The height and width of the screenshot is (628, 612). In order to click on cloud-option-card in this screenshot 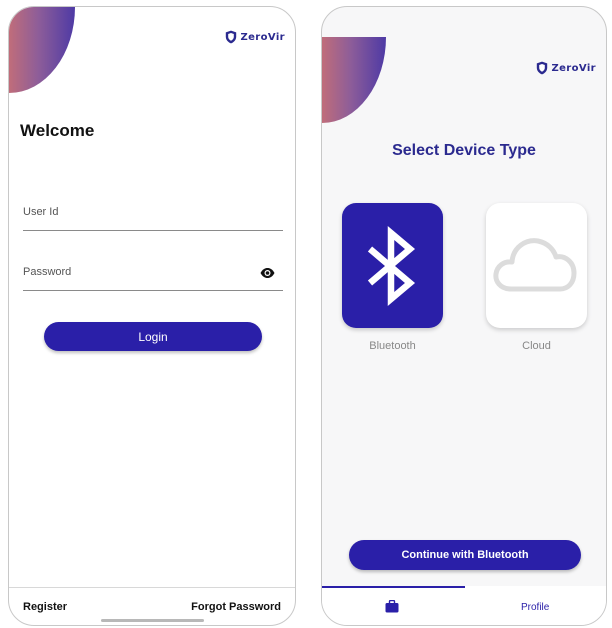, I will do `click(536, 265)`.